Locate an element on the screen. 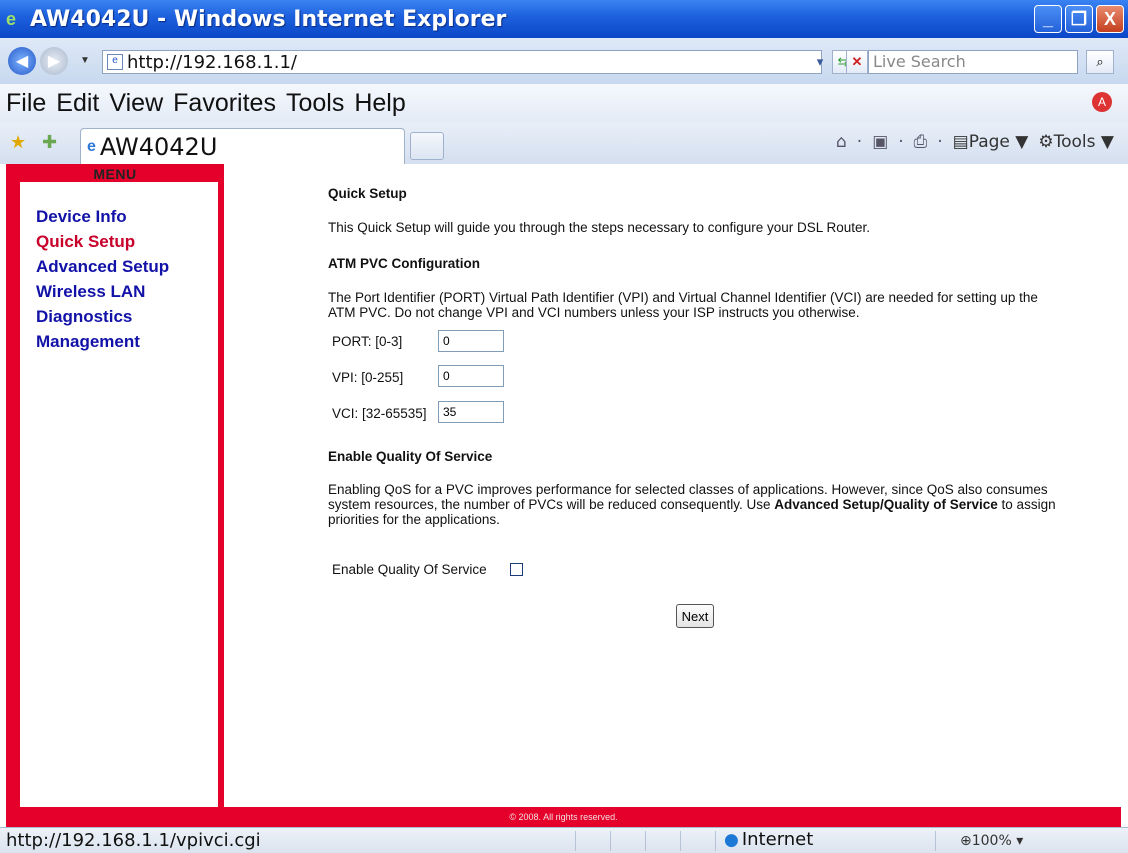 The height and width of the screenshot is (853, 1128). window-controls: _ ❐ X is located at coordinates (1079, 19).